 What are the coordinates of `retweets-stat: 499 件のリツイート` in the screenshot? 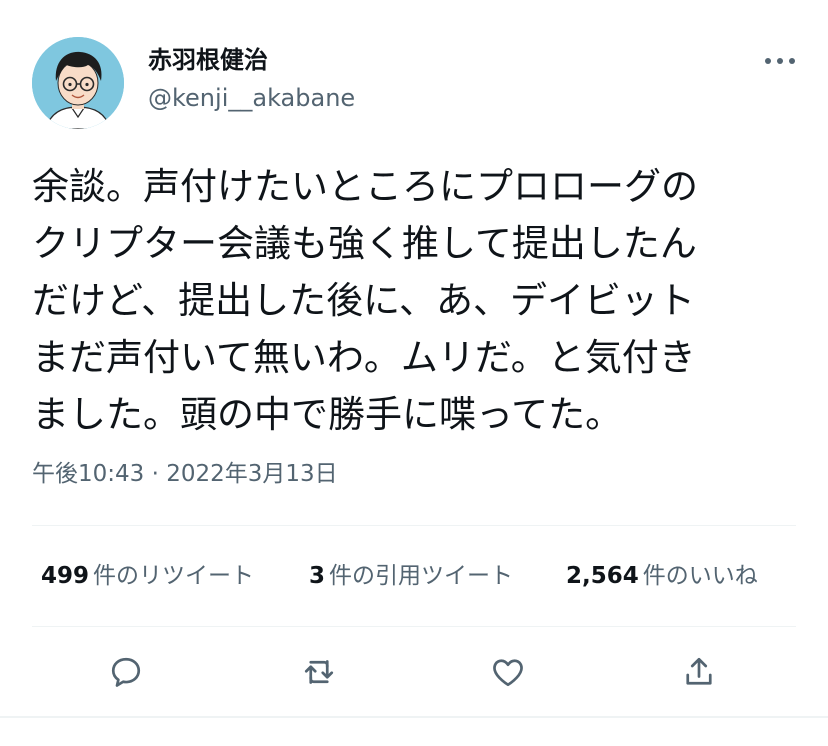 It's located at (147, 576).